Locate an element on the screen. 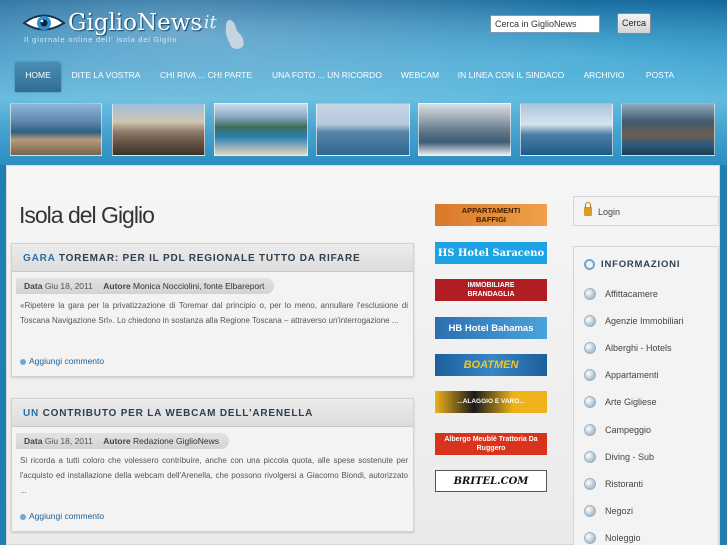 Image resolution: width=727 pixels, height=545 pixels. info-item-appartamenti: Appartamenti is located at coordinates (649, 375).